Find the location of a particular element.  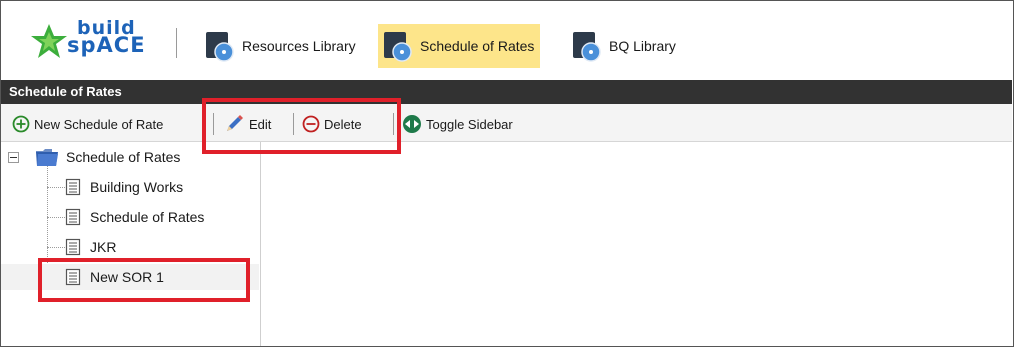

panel-title: Schedule of Rates is located at coordinates (506, 92).